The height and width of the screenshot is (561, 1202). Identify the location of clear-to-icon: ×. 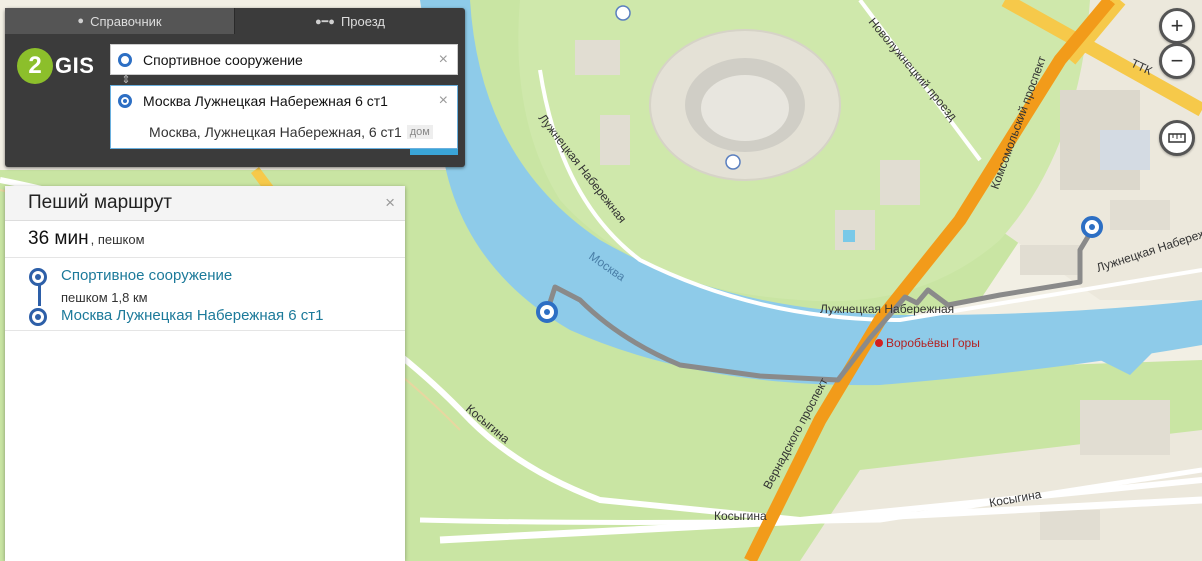
(443, 101).